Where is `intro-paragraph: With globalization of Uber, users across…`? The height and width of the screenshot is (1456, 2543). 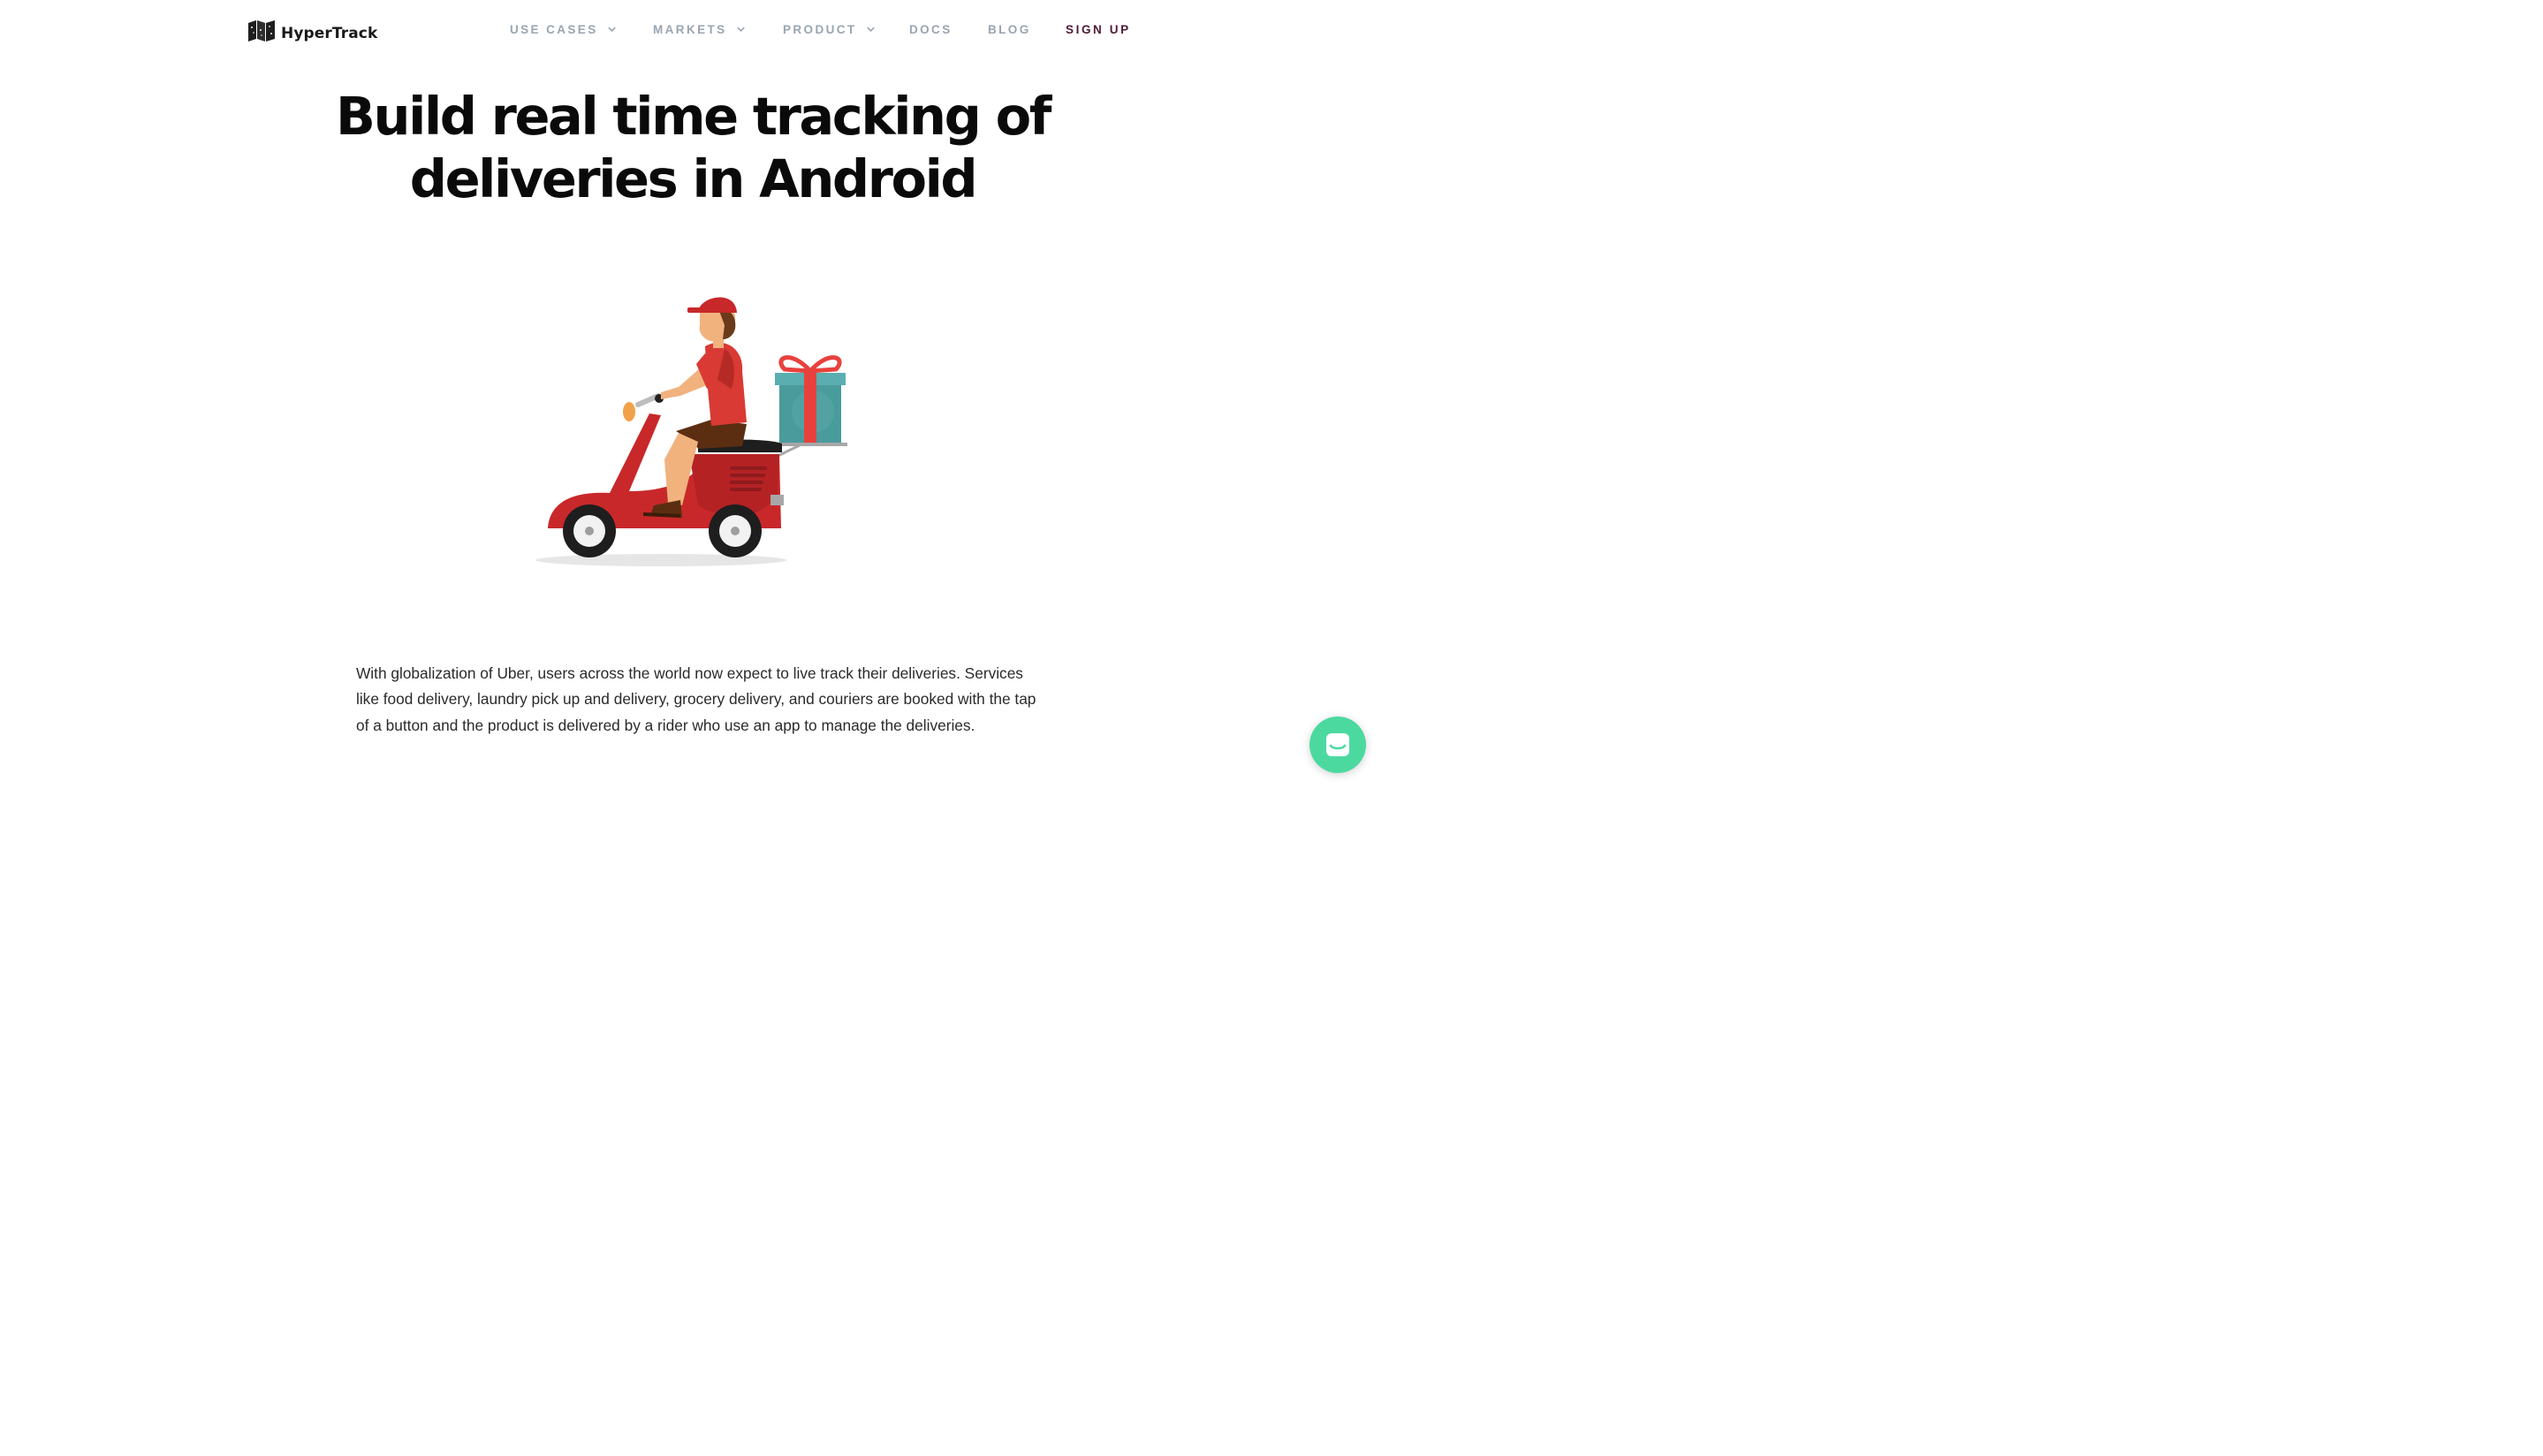
intro-paragraph: With globalization of Uber, users across… is located at coordinates (696, 699).